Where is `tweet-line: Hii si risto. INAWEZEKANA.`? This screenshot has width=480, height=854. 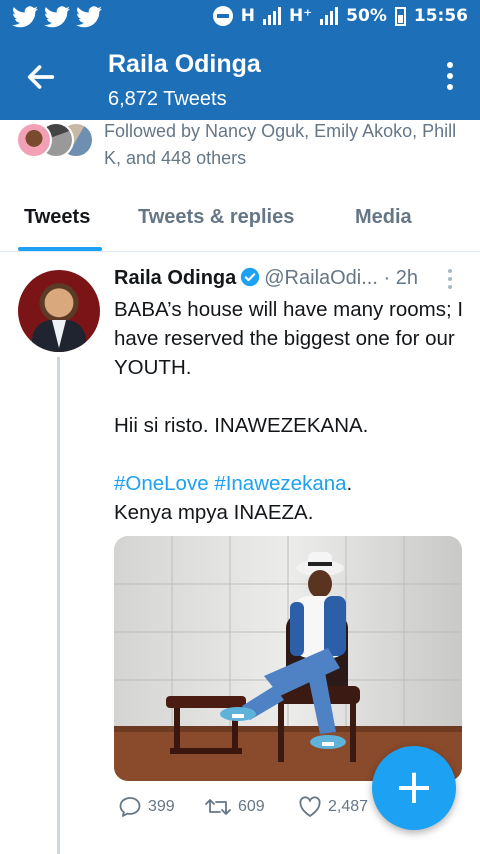 tweet-line: Hii si risto. INAWEZEKANA. is located at coordinates (241, 425).